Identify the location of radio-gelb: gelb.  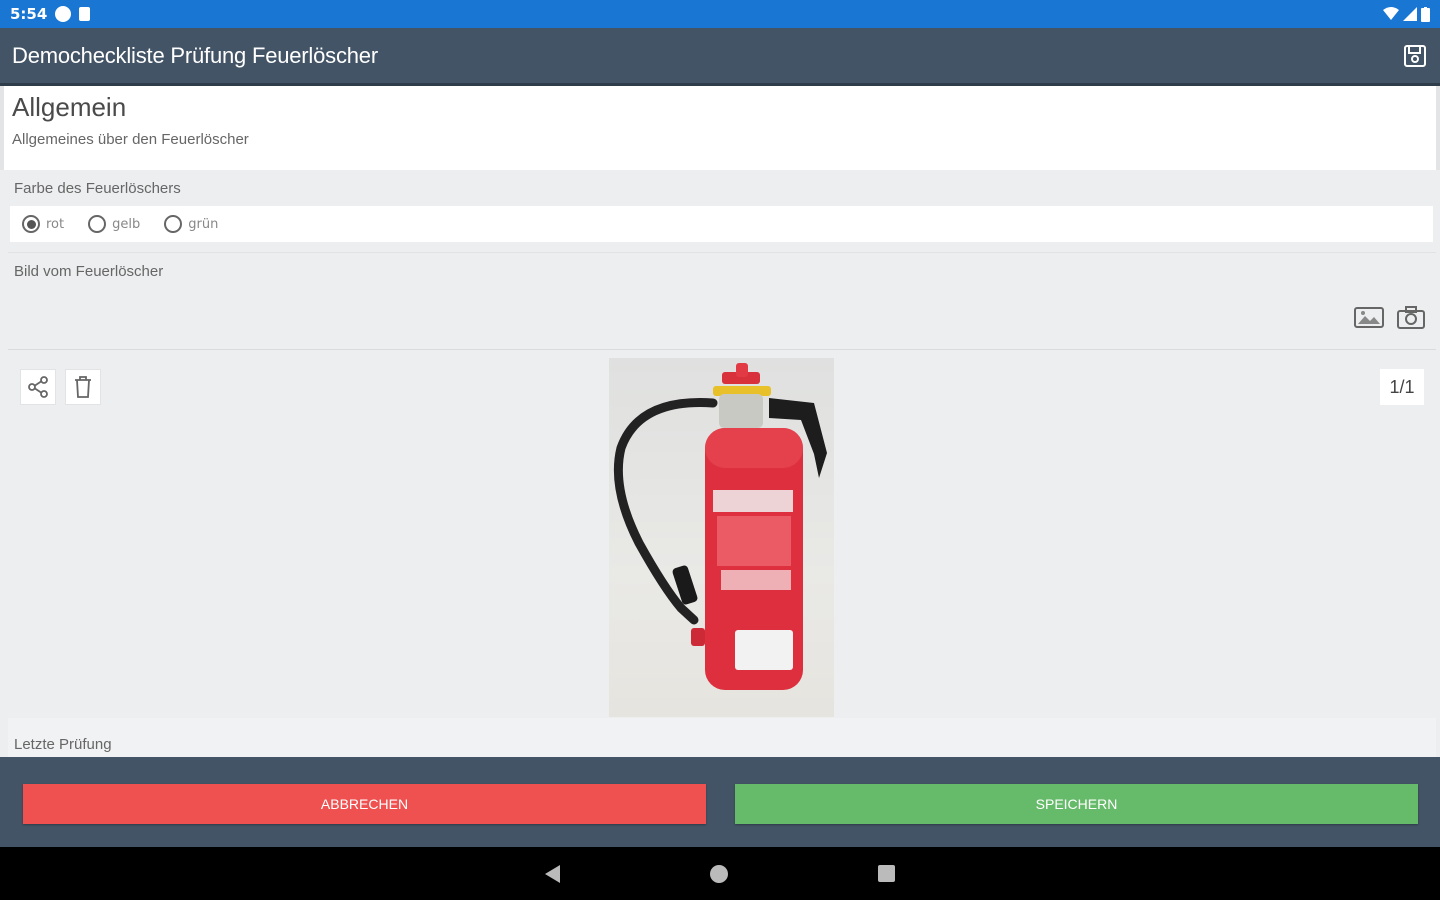
(114, 224).